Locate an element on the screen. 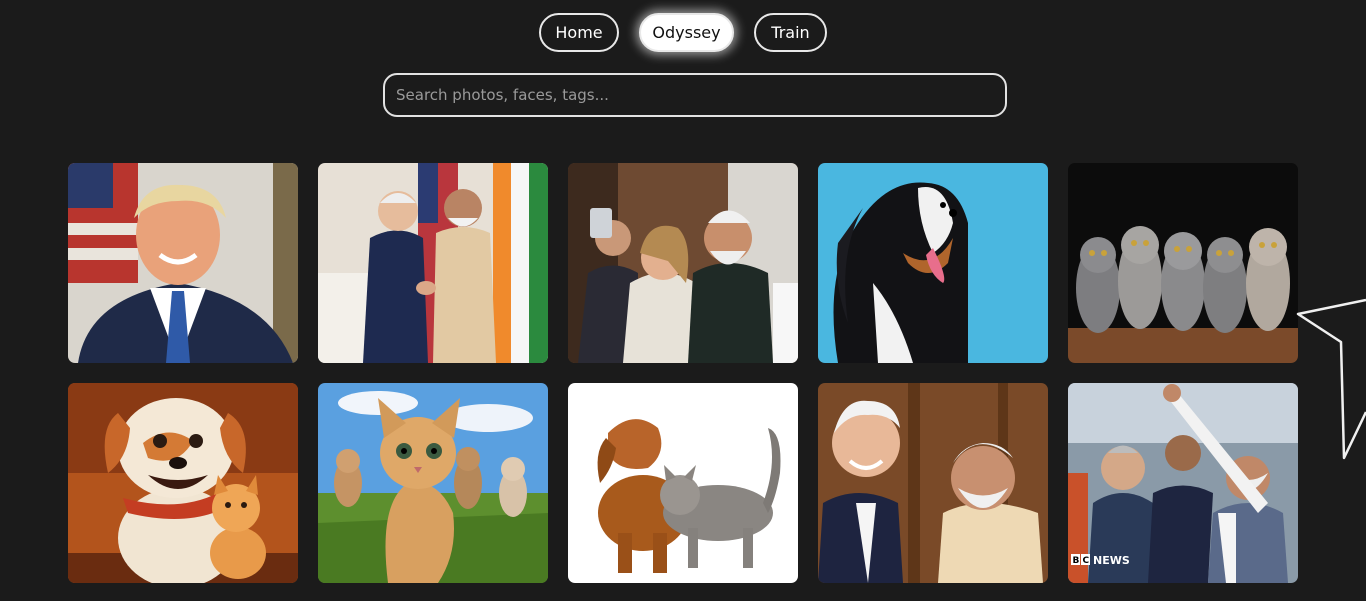  top-nav: Home Odyssey Train is located at coordinates (683, 33).